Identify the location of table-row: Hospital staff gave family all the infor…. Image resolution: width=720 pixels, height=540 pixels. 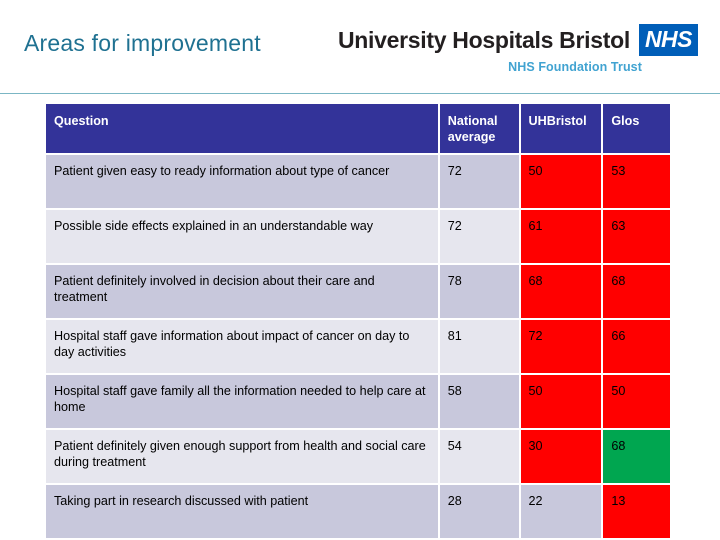
(358, 402).